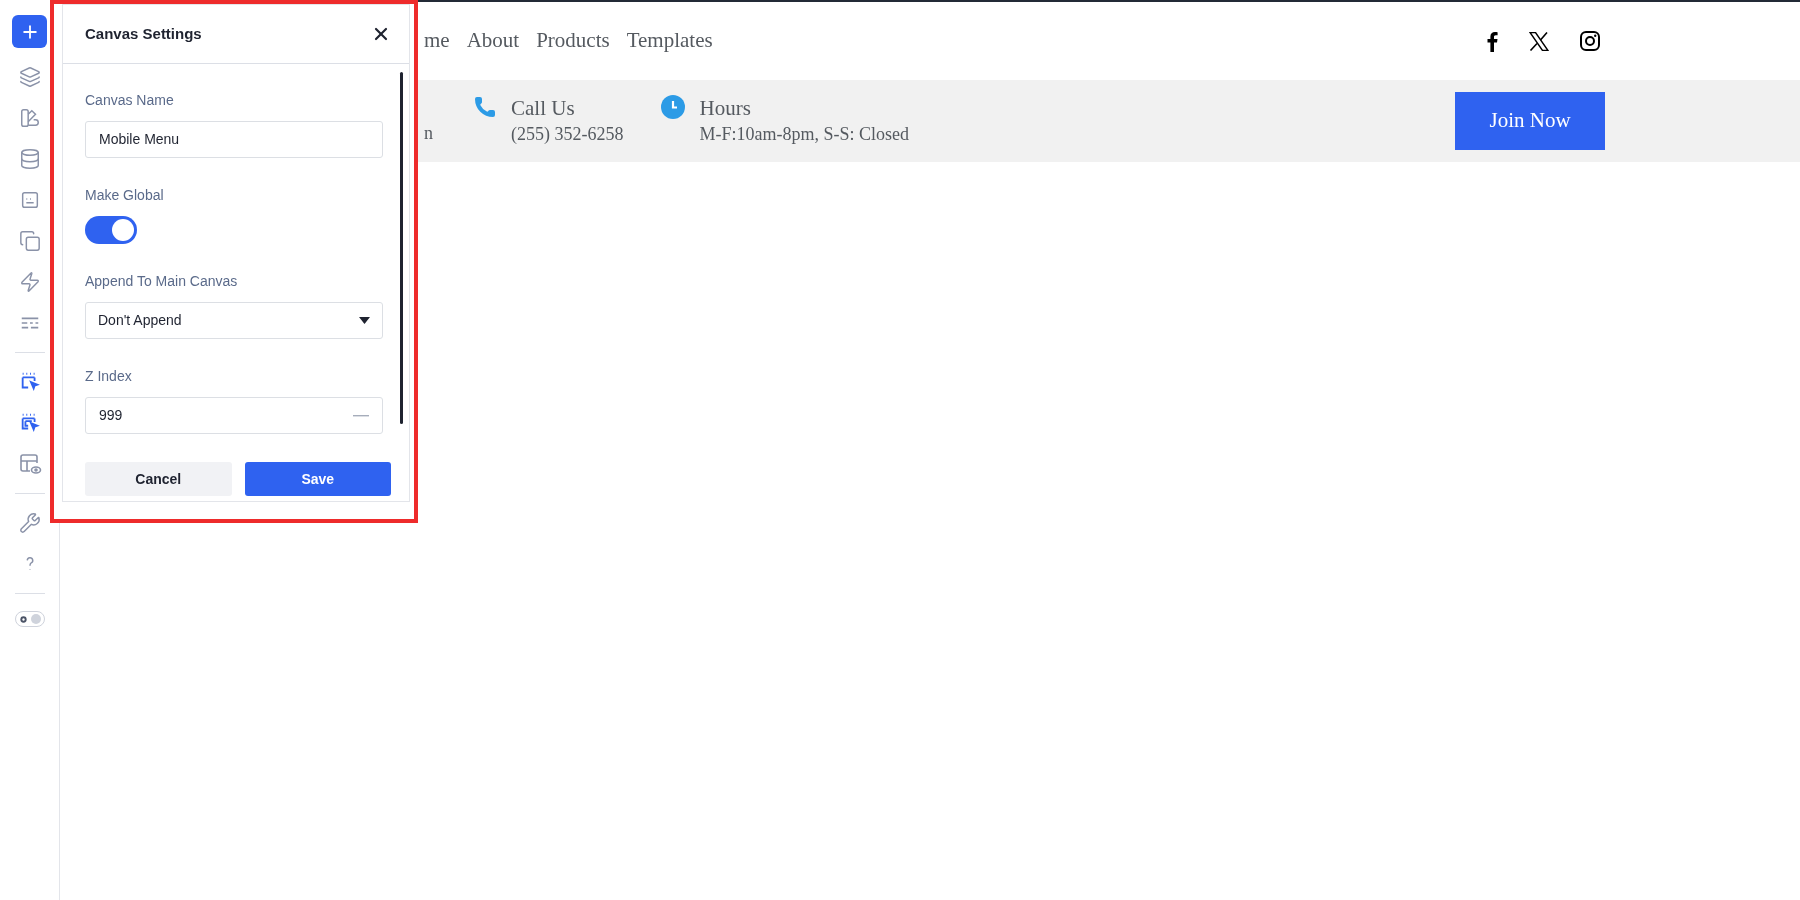 The height and width of the screenshot is (900, 1800). I want to click on tools-icon, so click(29, 523).